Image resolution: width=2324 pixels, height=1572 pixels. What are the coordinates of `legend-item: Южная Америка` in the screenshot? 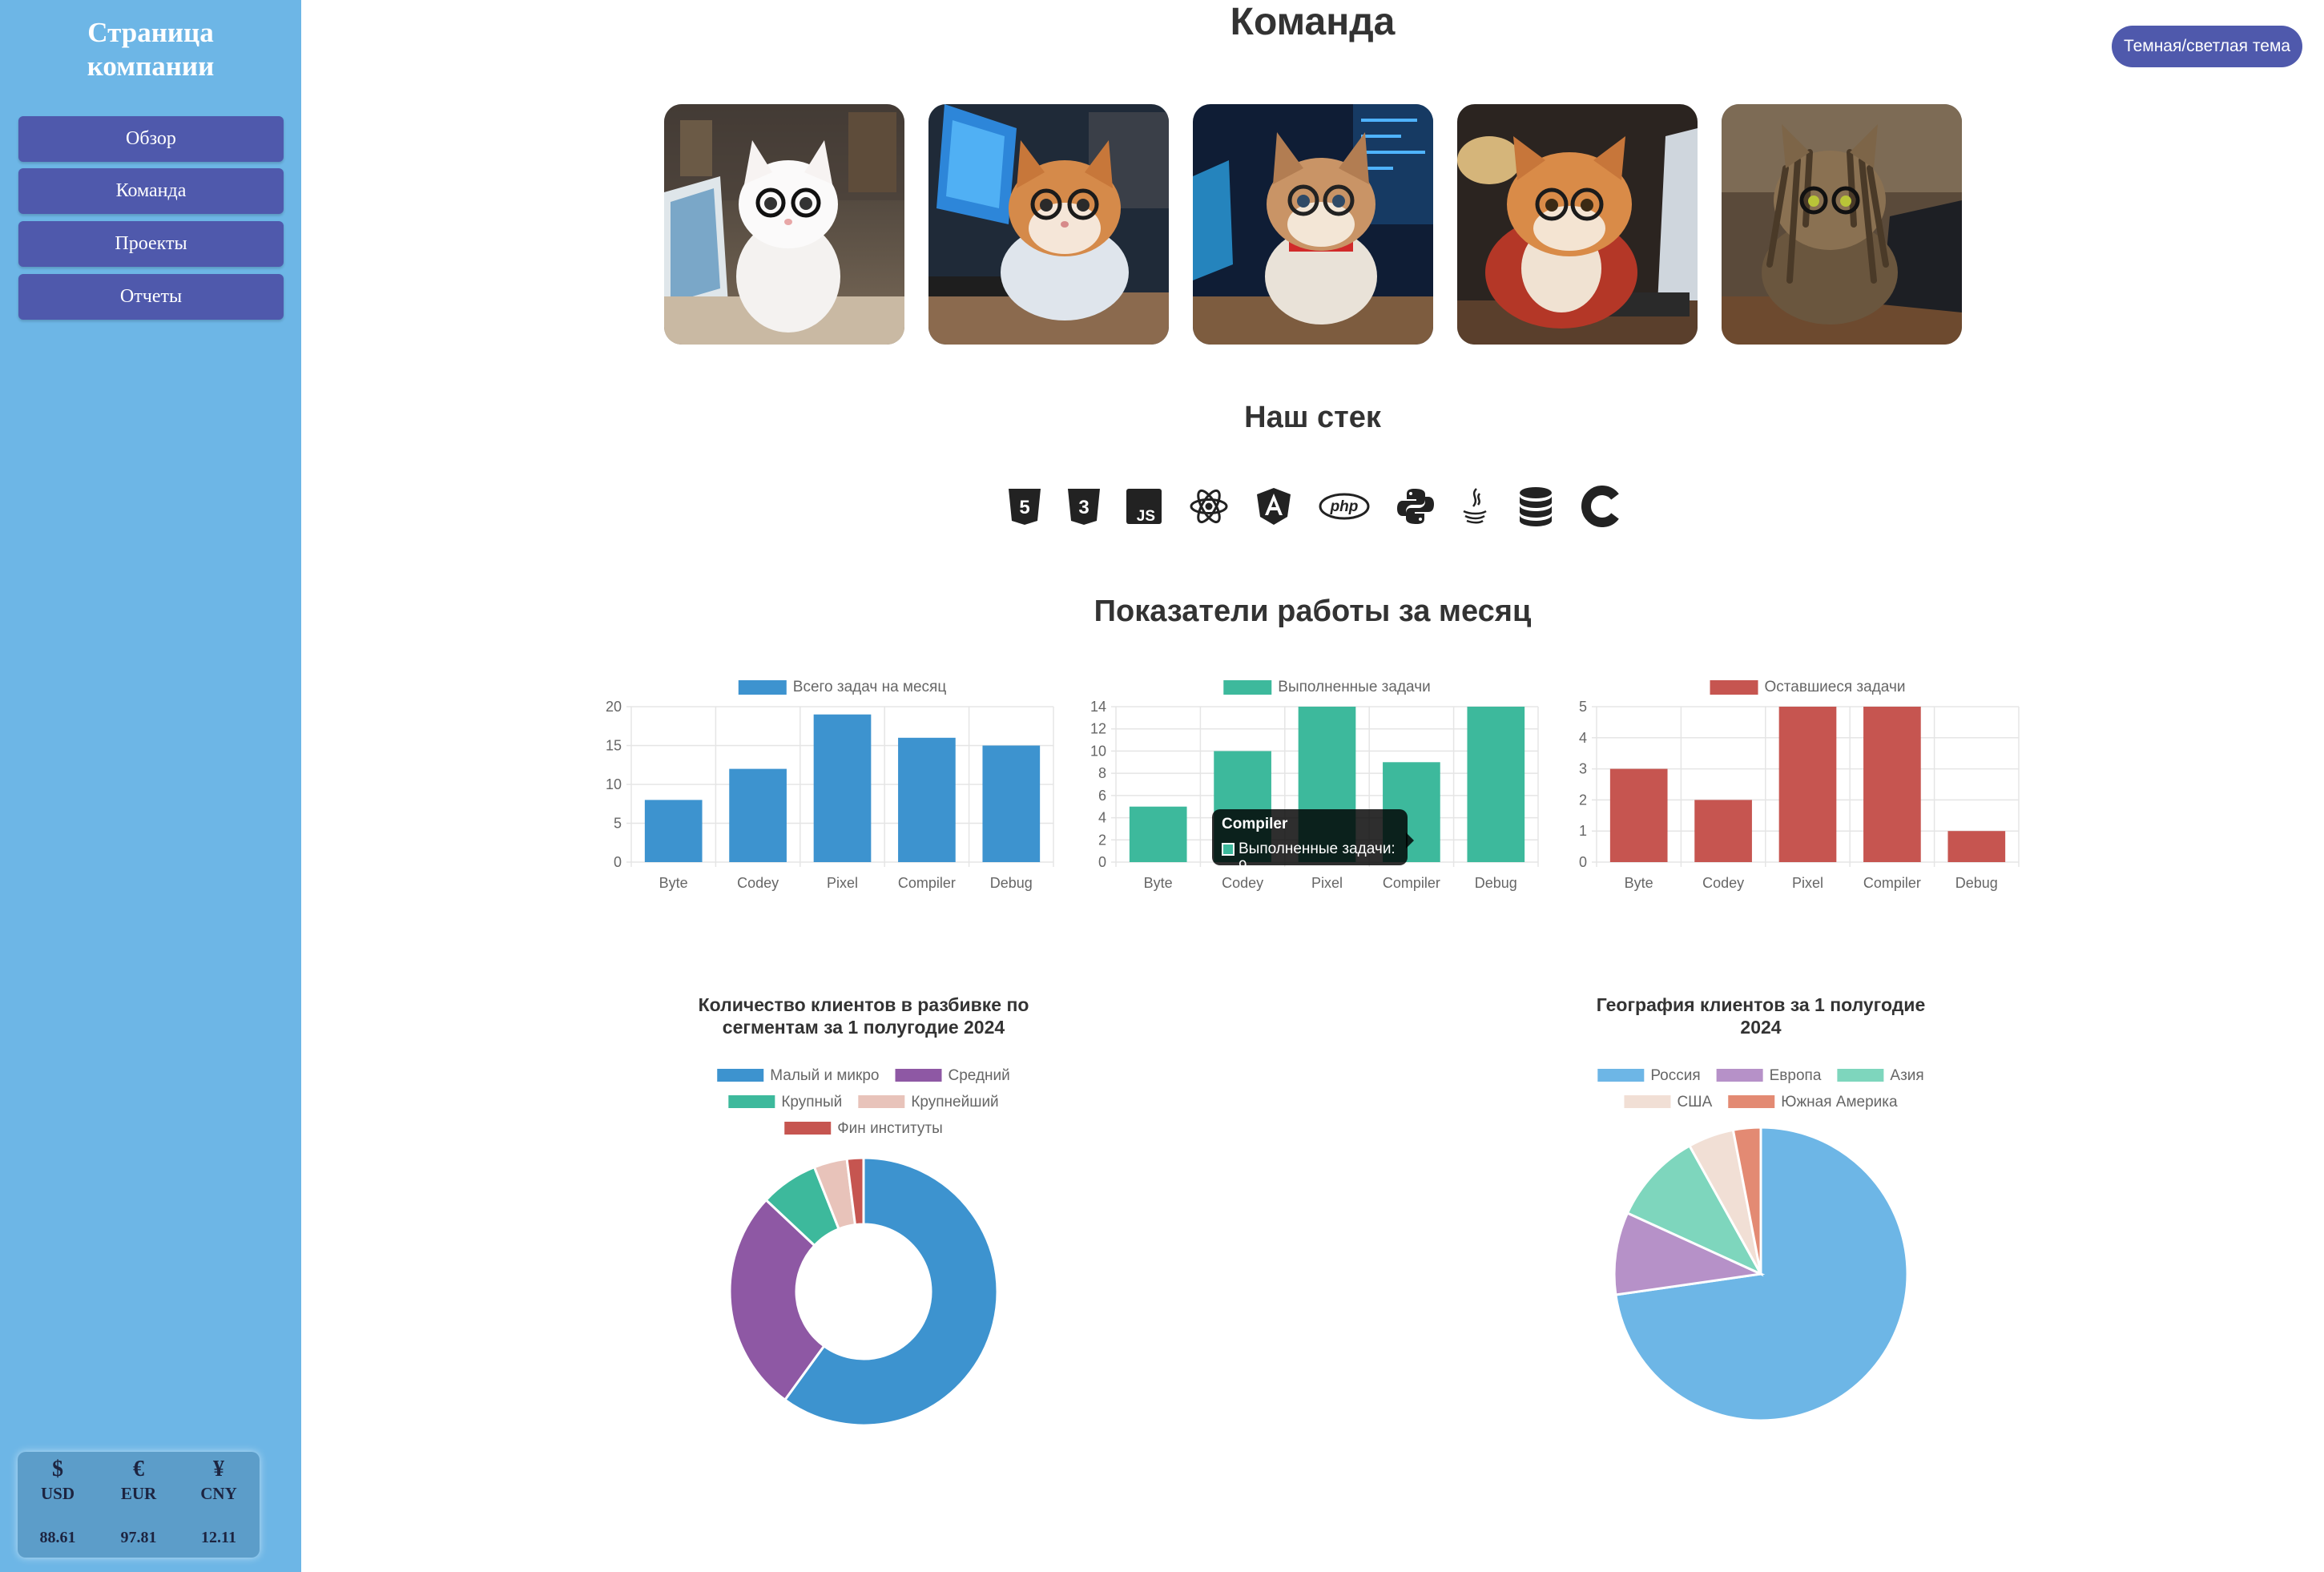 It's located at (1813, 1102).